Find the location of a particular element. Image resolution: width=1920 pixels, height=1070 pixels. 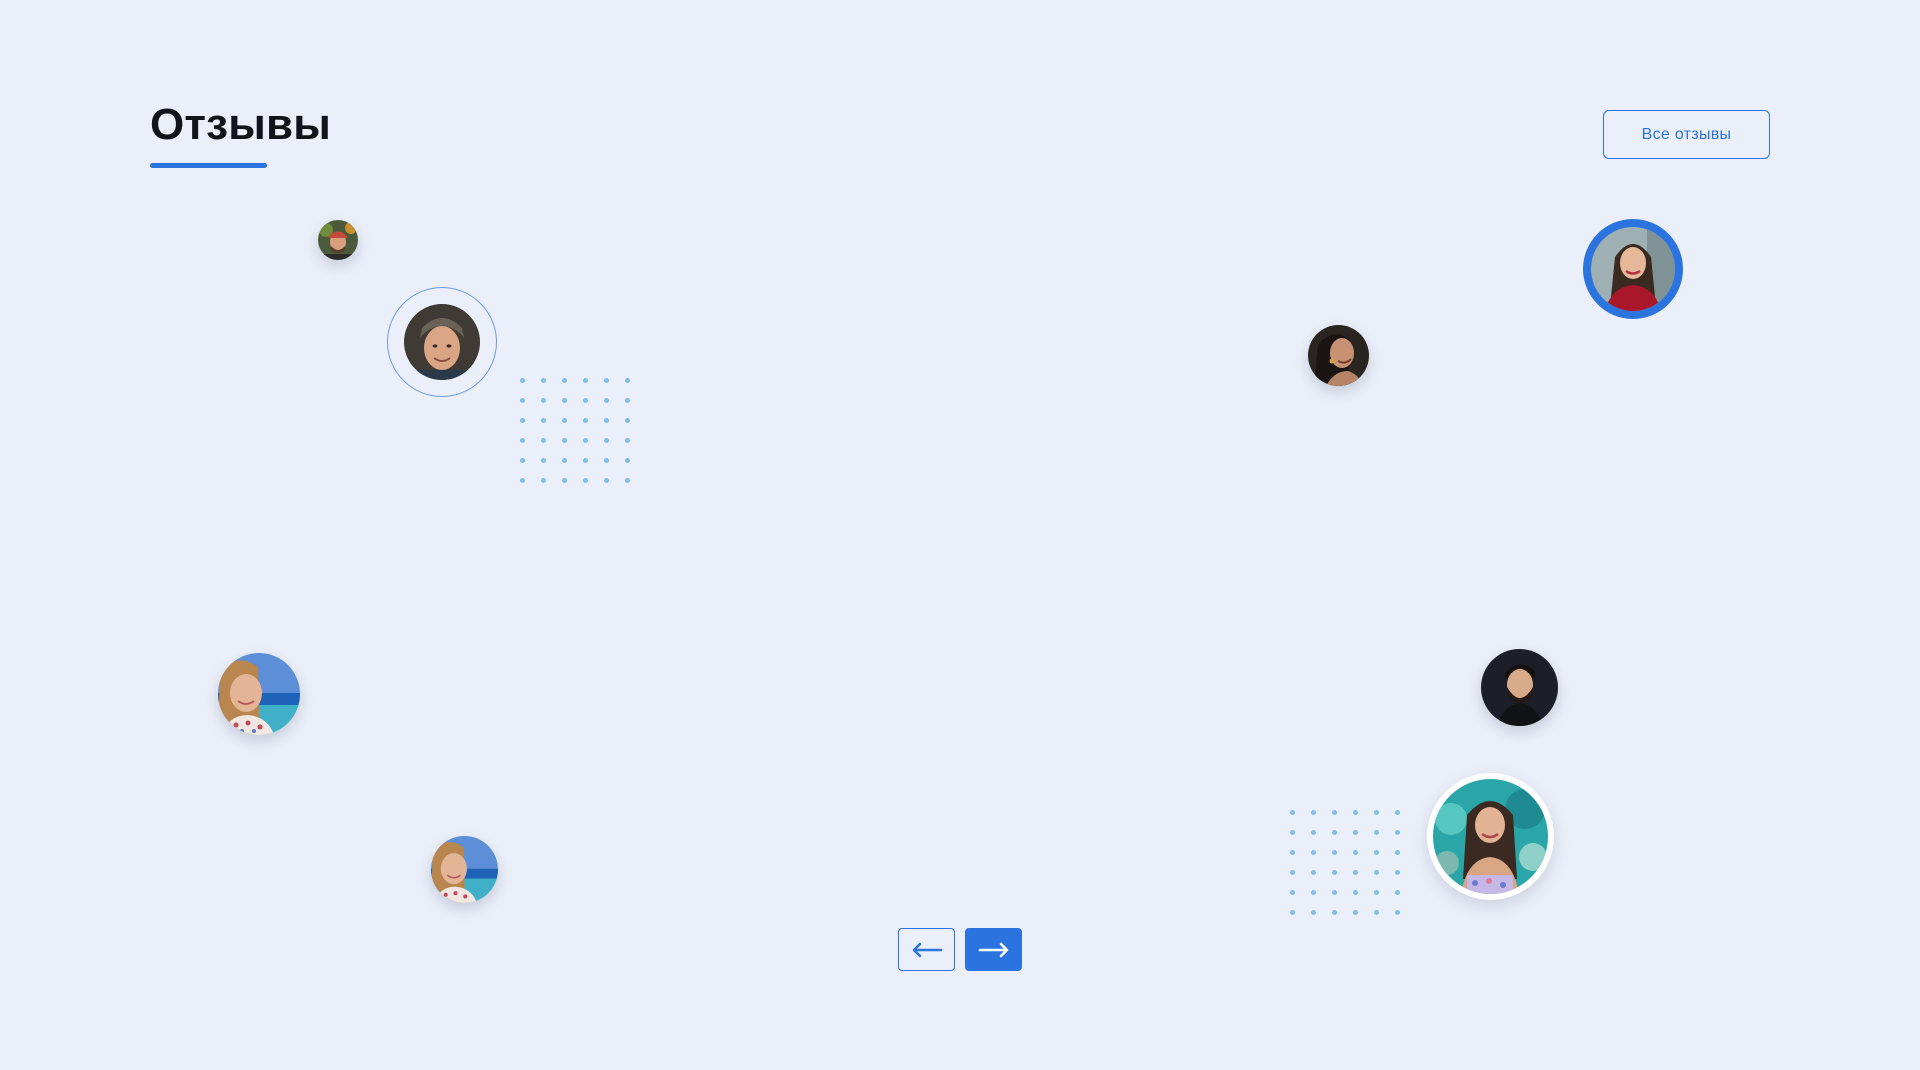

avatar-woman-seaside-small is located at coordinates (464, 869).